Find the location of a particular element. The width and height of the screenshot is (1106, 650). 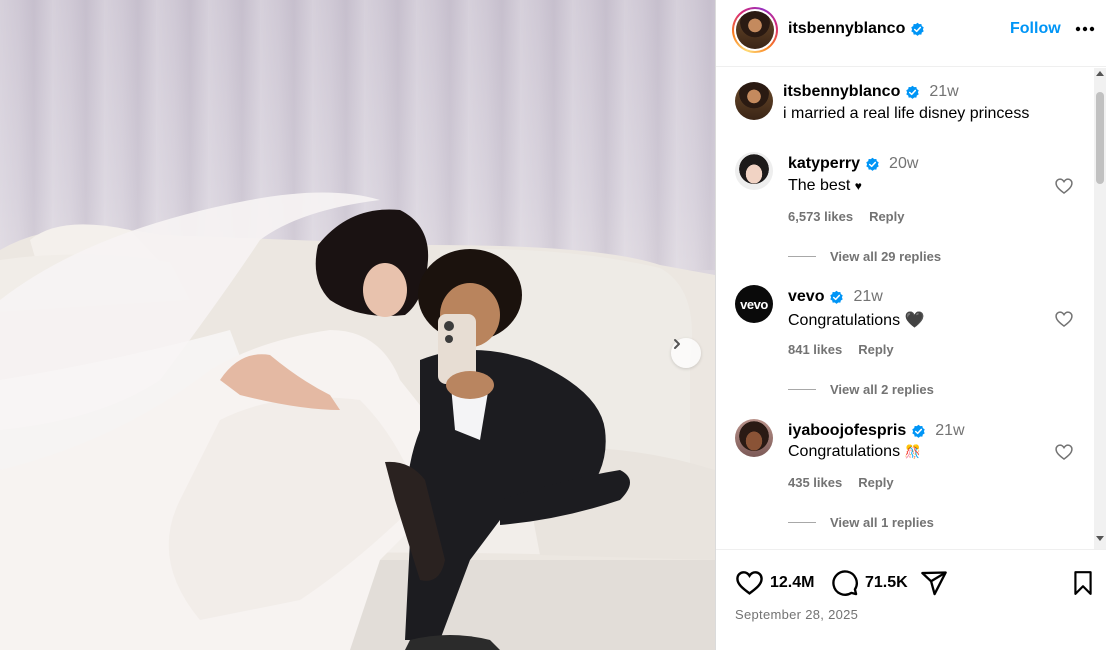

vevo-logo-text: vevo is located at coordinates (754, 304).